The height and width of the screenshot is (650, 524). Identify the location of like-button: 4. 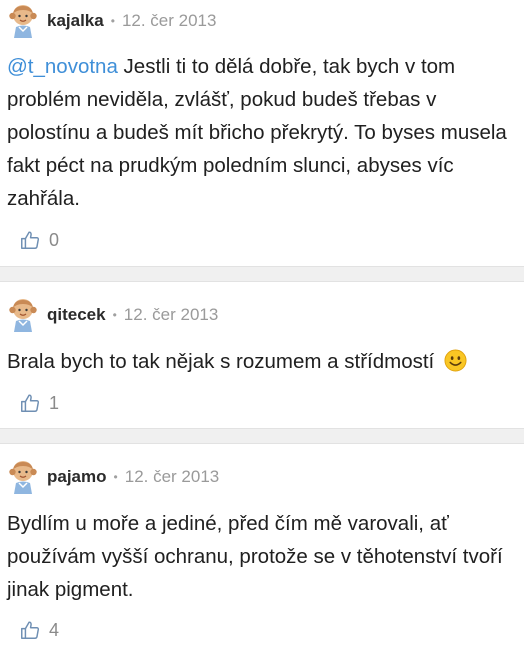
(39, 630).